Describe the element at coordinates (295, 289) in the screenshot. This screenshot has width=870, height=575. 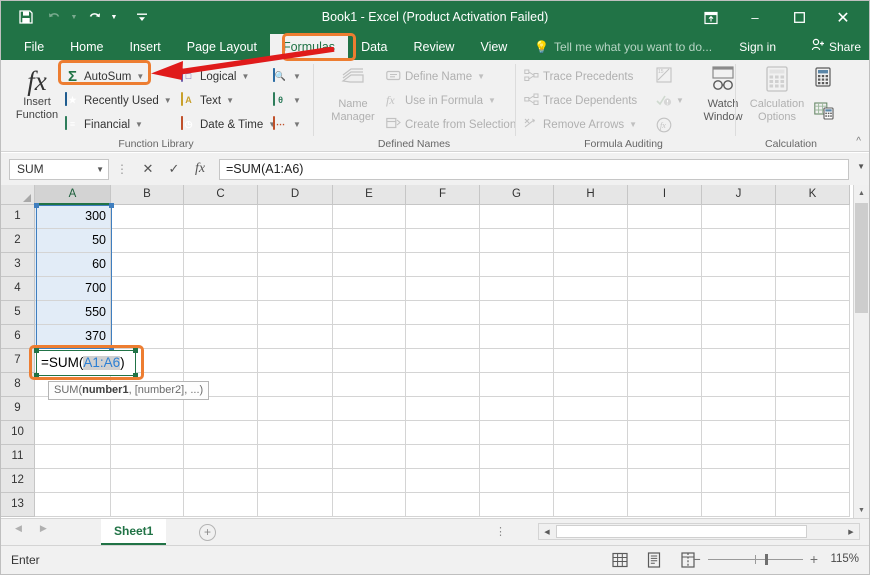
I see `cell-D4` at that location.